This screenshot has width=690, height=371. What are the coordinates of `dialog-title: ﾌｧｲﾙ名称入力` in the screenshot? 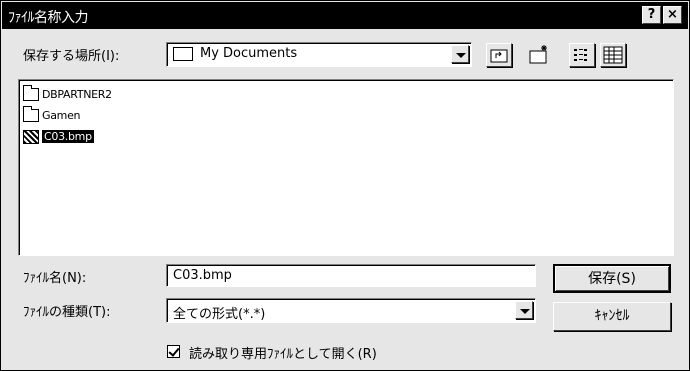 It's located at (48, 18).